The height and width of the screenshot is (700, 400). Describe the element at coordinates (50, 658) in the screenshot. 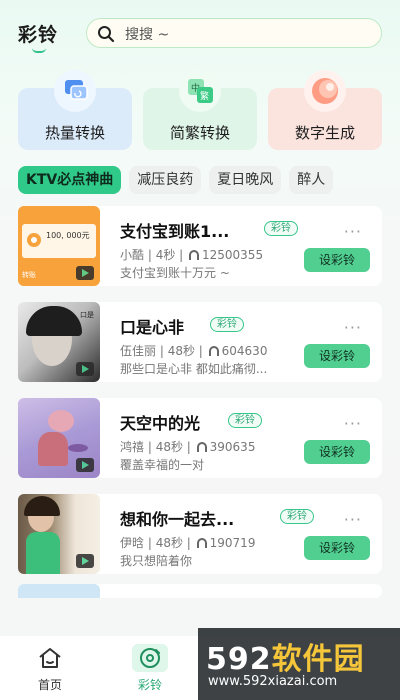

I see `home-icon` at that location.